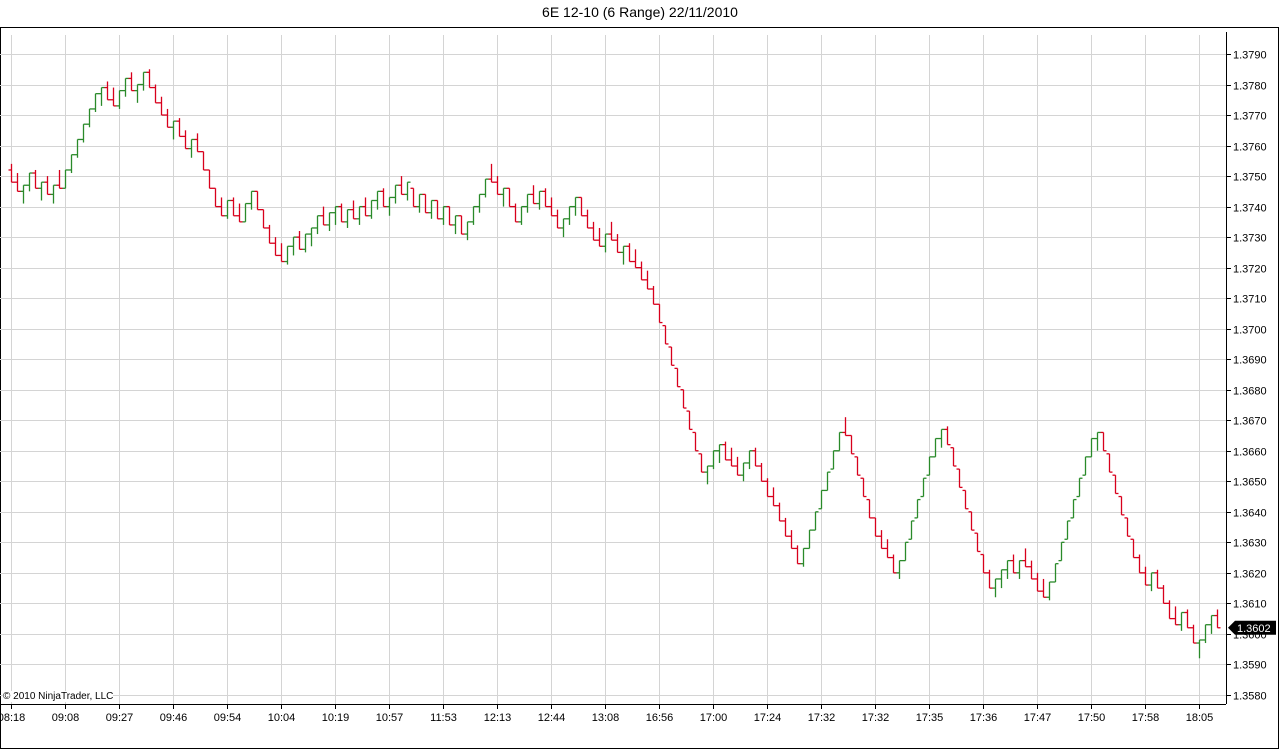 Image resolution: width=1280 pixels, height=750 pixels. Describe the element at coordinates (66, 718) in the screenshot. I see `x-tick-label: 09:08` at that location.